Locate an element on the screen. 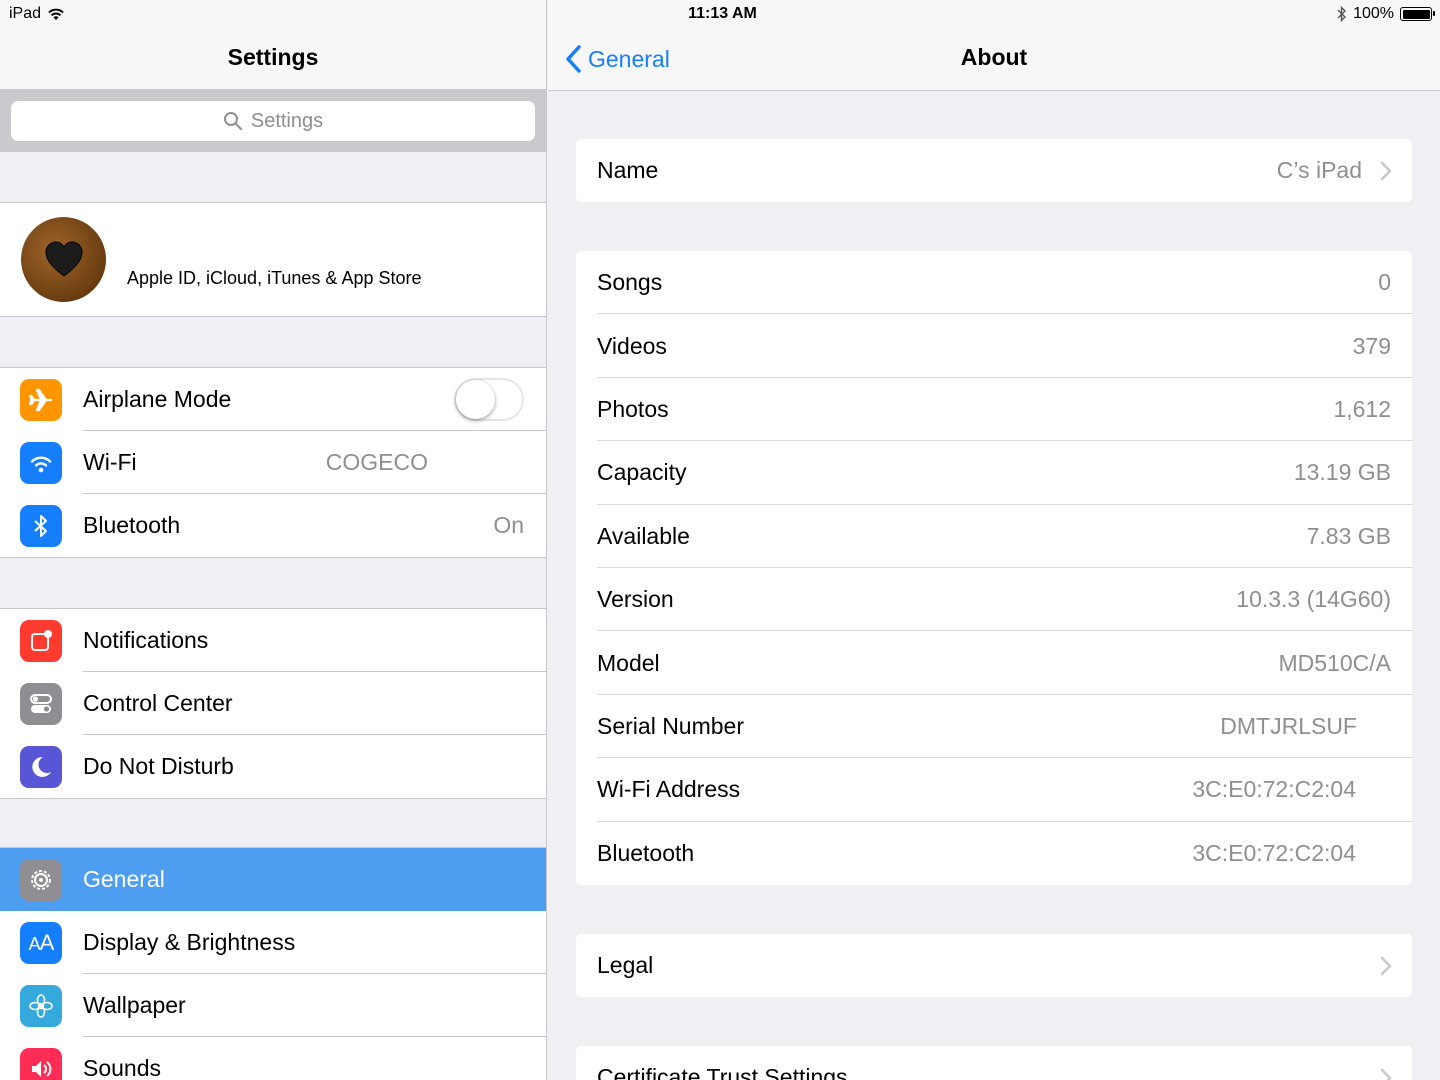 This screenshot has height=1080, width=1440. row-label: Model is located at coordinates (628, 662).